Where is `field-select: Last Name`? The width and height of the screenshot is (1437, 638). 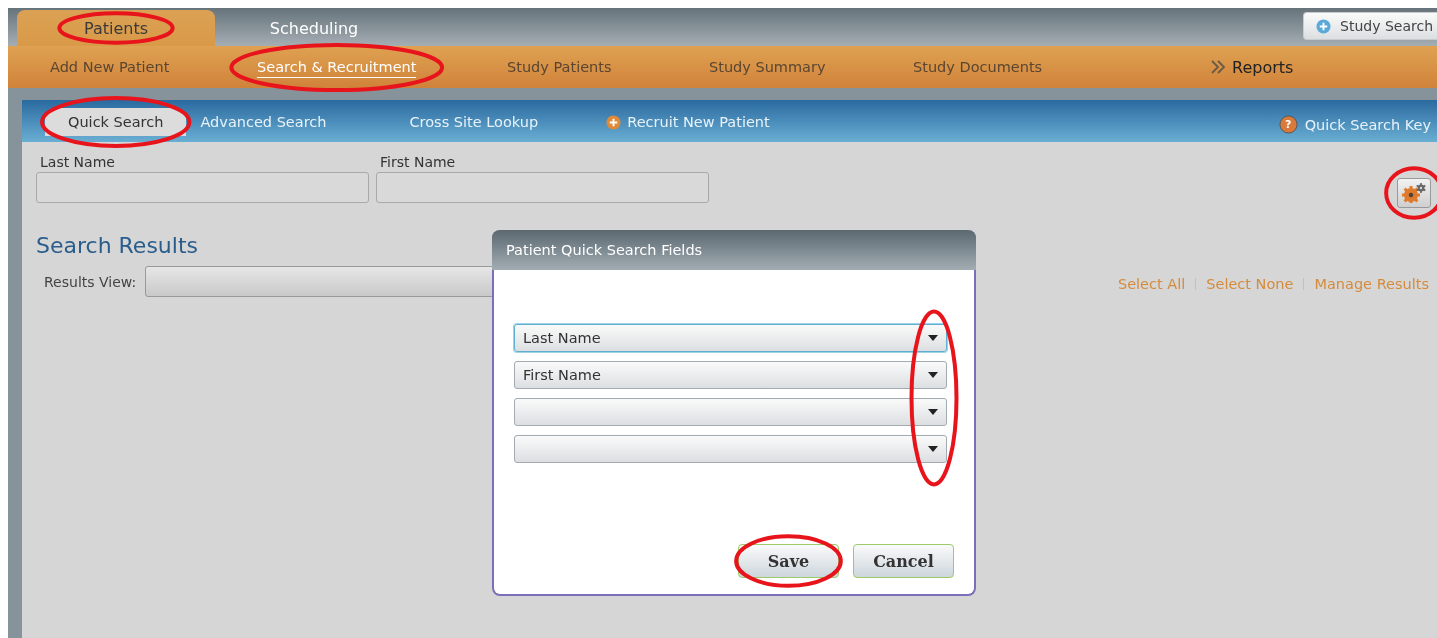
field-select: Last Name is located at coordinates (730, 338).